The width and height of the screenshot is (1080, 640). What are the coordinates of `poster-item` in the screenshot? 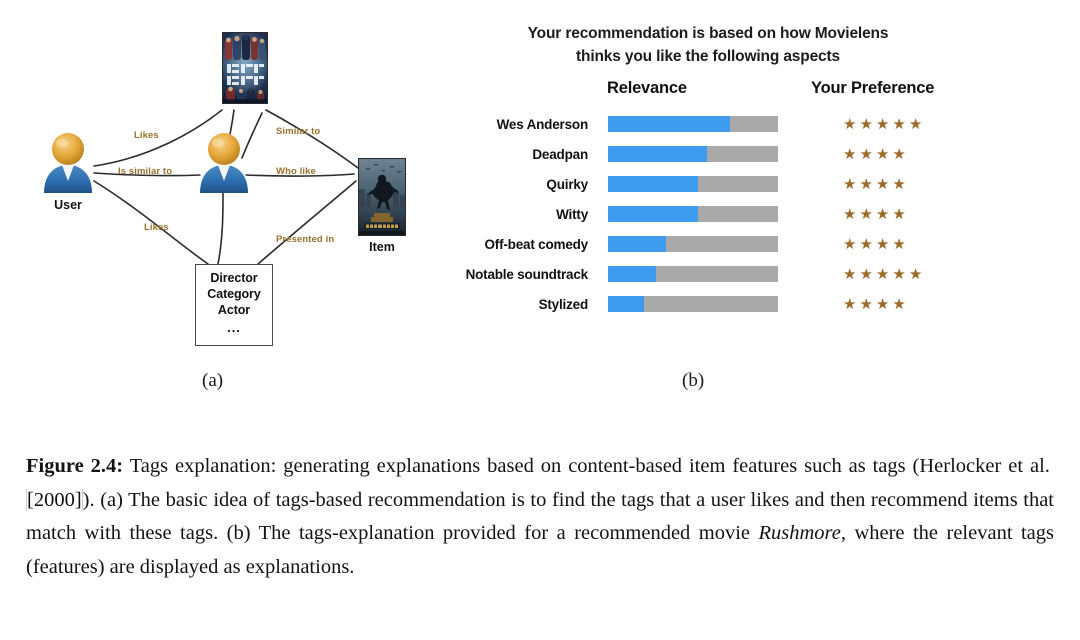 It's located at (382, 197).